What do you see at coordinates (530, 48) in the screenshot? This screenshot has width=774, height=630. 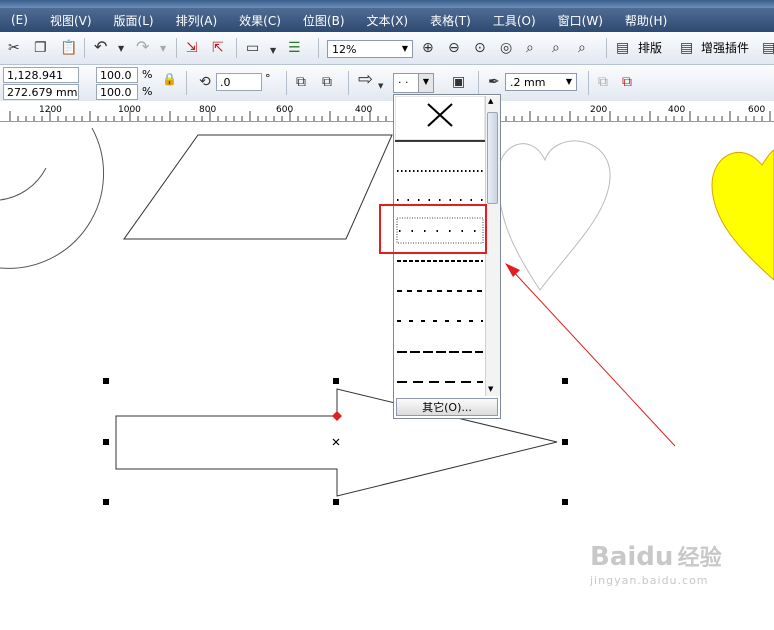 I see `zoom-page-icon: ⌕` at bounding box center [530, 48].